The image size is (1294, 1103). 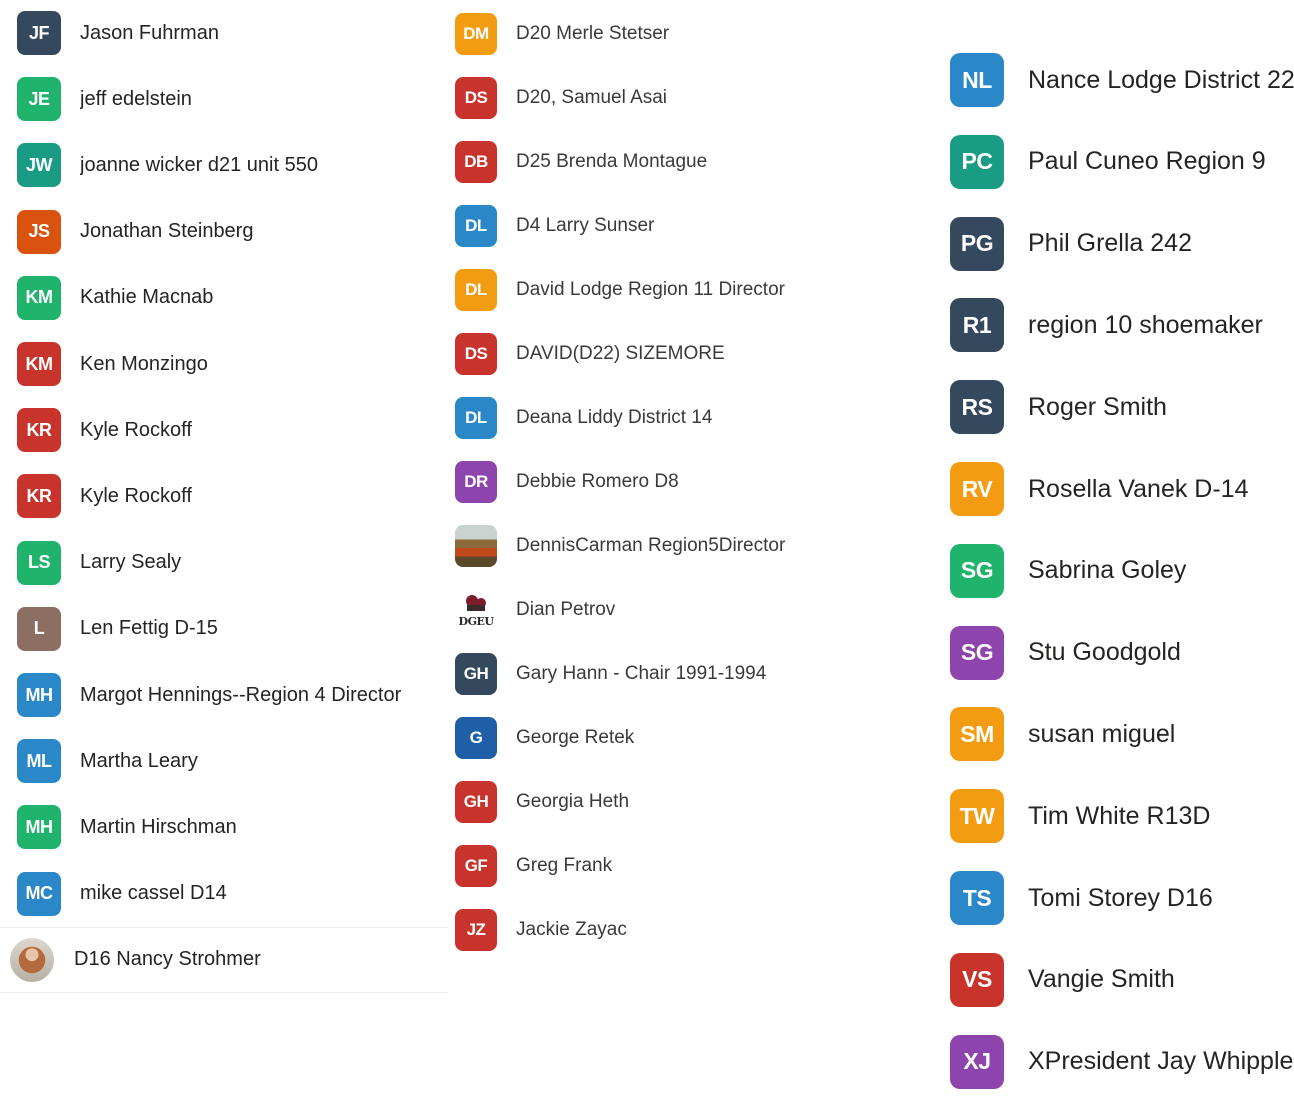 What do you see at coordinates (39, 760) in the screenshot?
I see `avatar-initials: ML` at bounding box center [39, 760].